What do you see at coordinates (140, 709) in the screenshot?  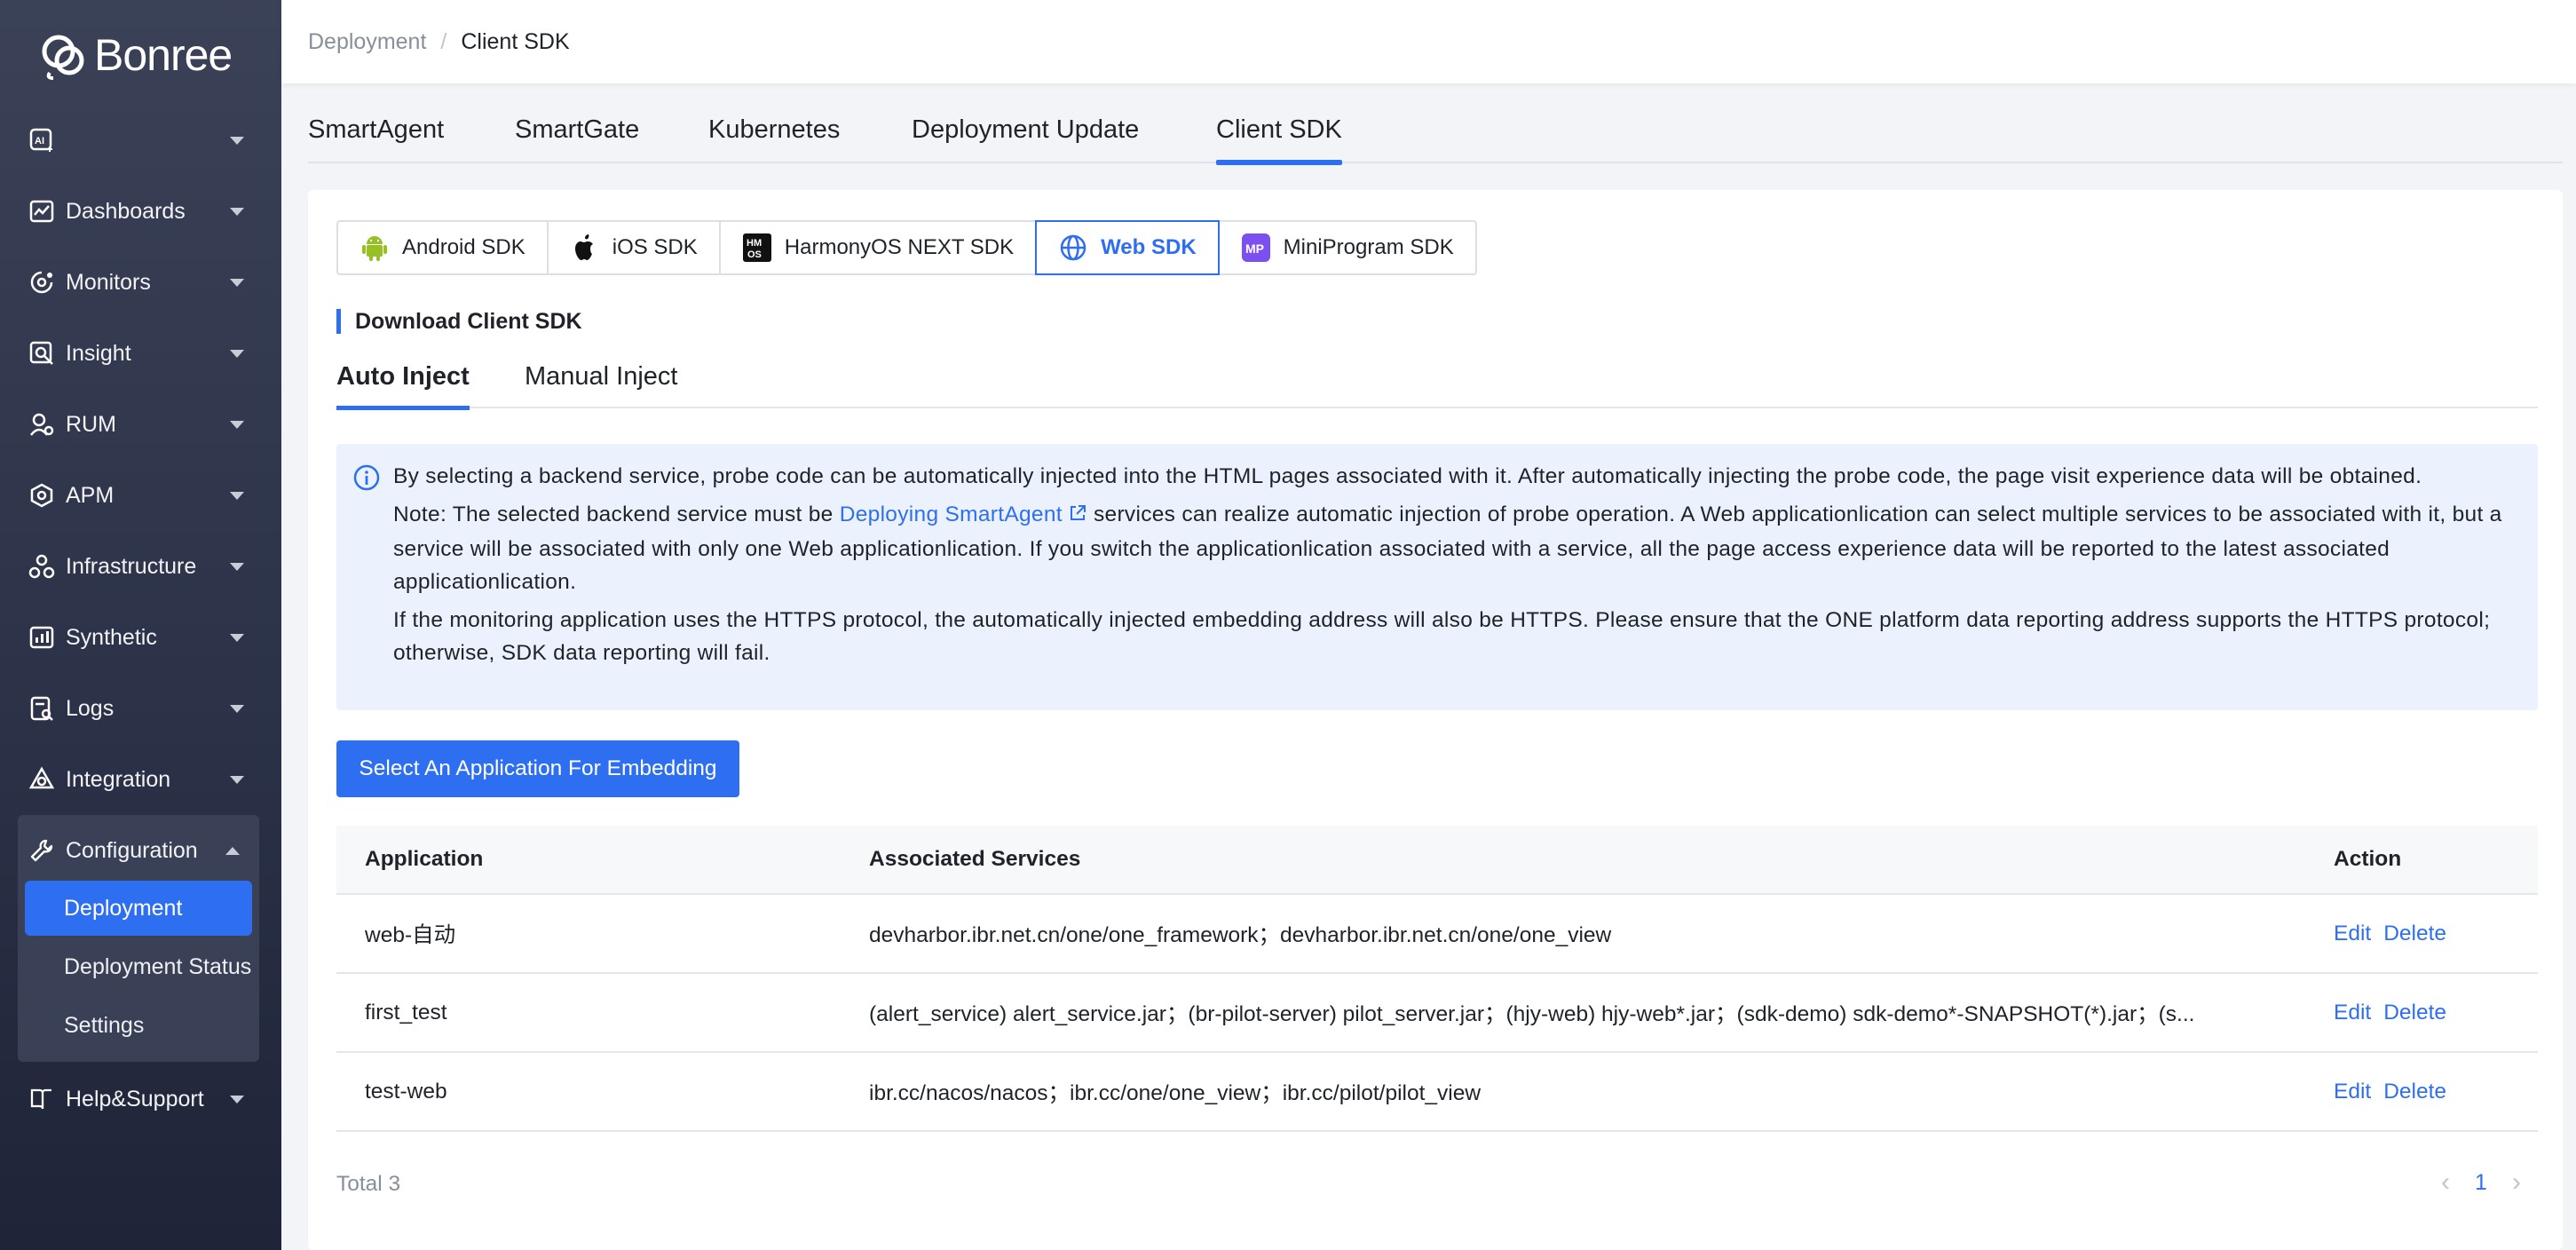 I see `sidebar-item-logs: Logs` at bounding box center [140, 709].